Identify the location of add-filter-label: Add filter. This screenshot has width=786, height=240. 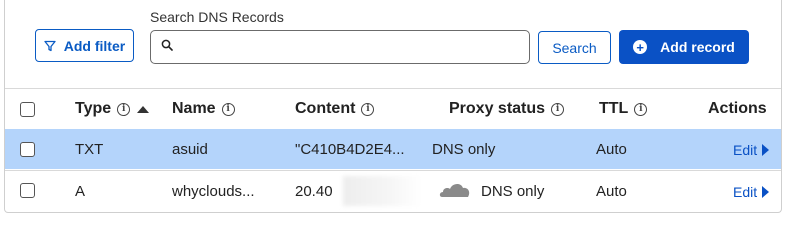
(94, 45).